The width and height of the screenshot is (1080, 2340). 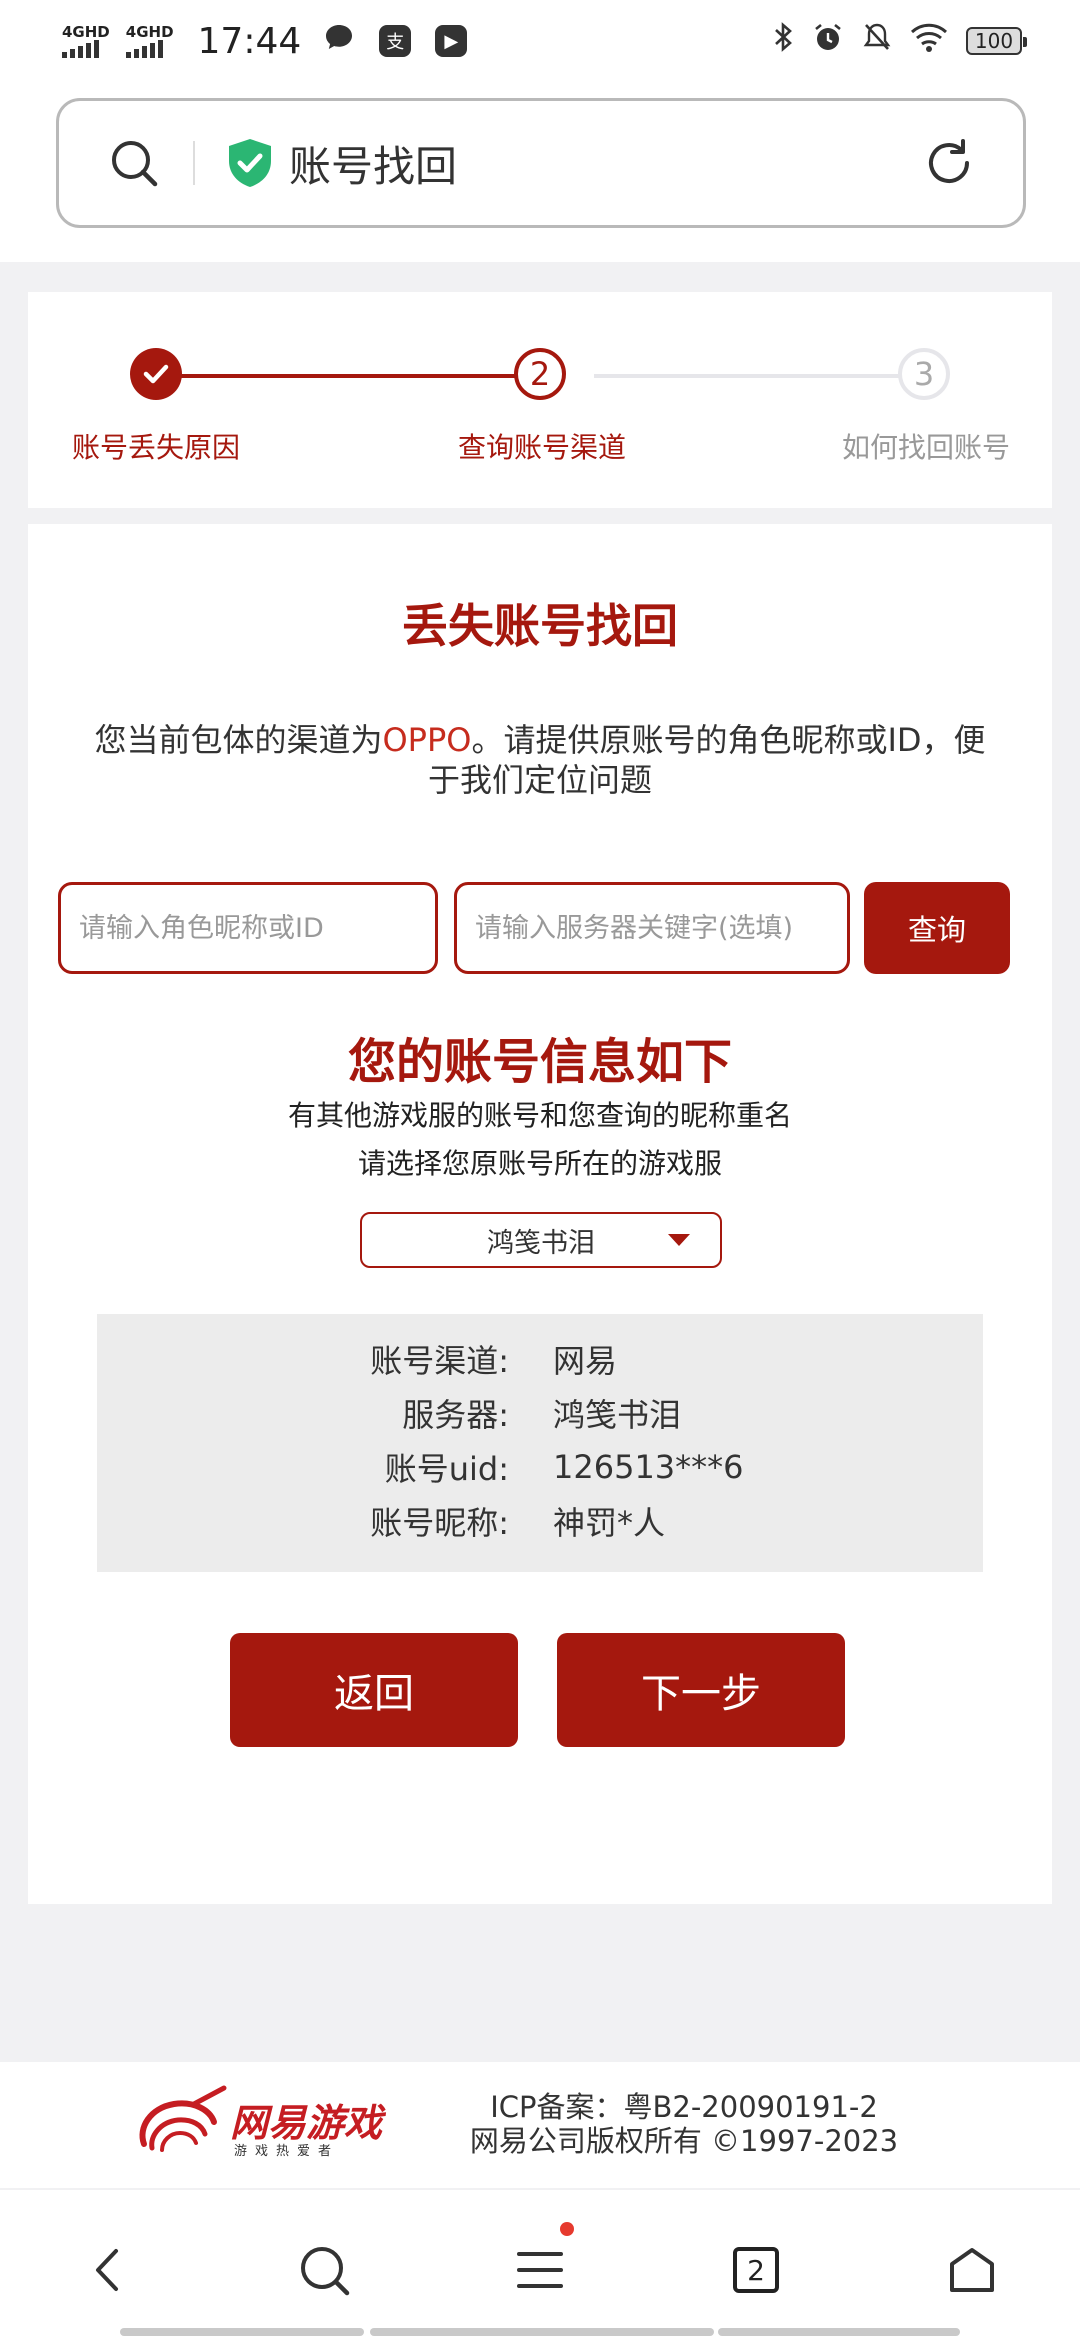 I want to click on bluetooth-icon, so click(x=783, y=41).